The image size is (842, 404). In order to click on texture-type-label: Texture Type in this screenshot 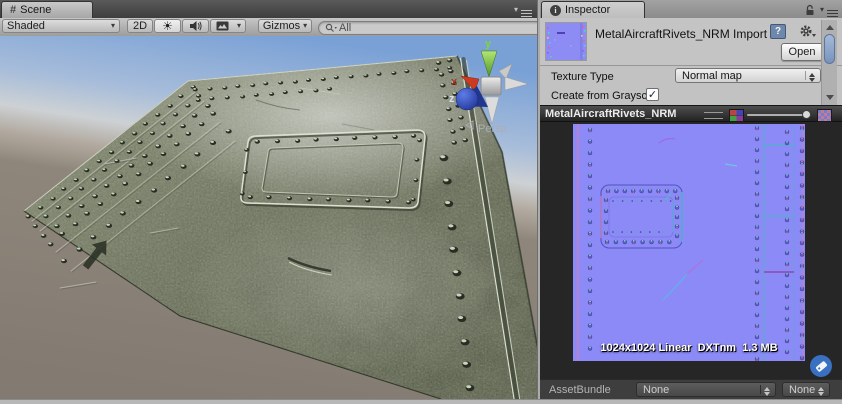, I will do `click(582, 77)`.